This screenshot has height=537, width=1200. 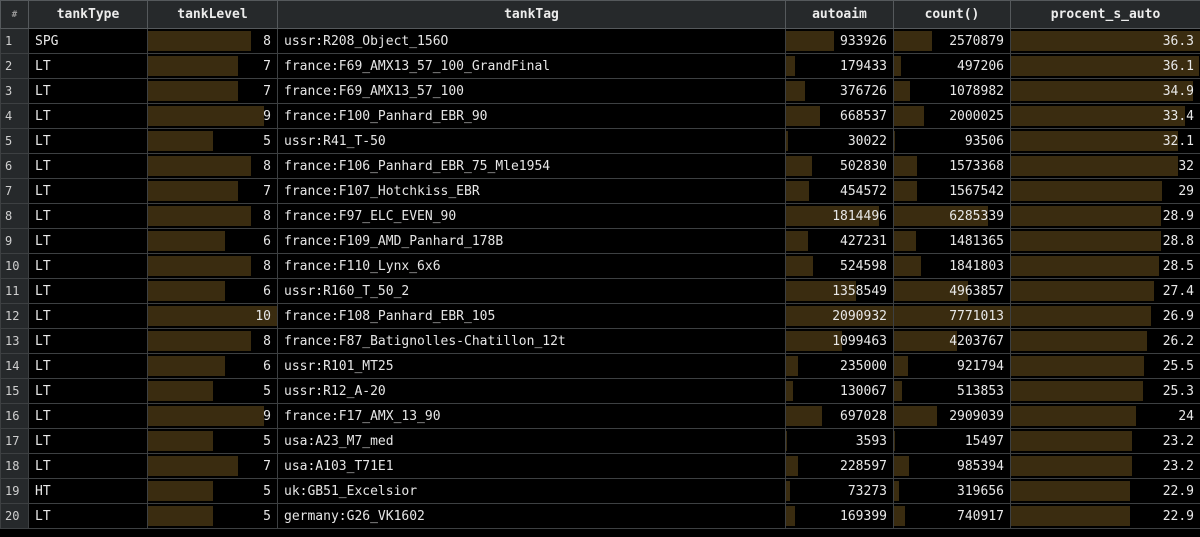 What do you see at coordinates (1105, 191) in the screenshot?
I see `procent-s-auto-cell: 29` at bounding box center [1105, 191].